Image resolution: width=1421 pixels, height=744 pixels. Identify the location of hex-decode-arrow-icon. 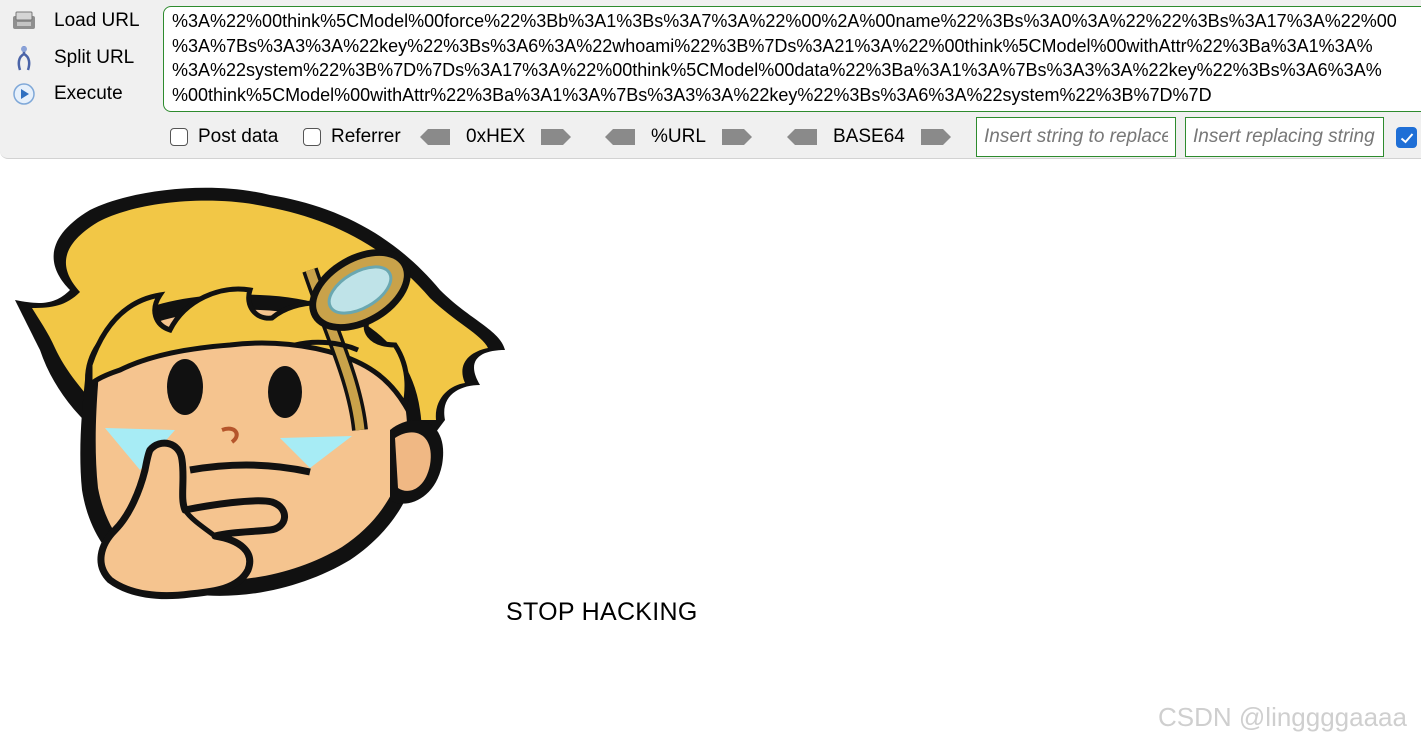
(435, 137).